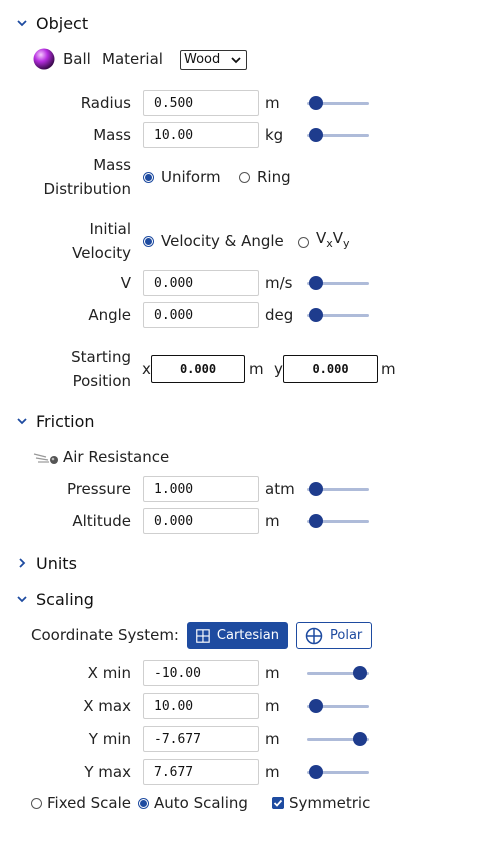 The width and height of the screenshot is (478, 842). What do you see at coordinates (346, 635) in the screenshot?
I see `polar-button-label: Polar` at bounding box center [346, 635].